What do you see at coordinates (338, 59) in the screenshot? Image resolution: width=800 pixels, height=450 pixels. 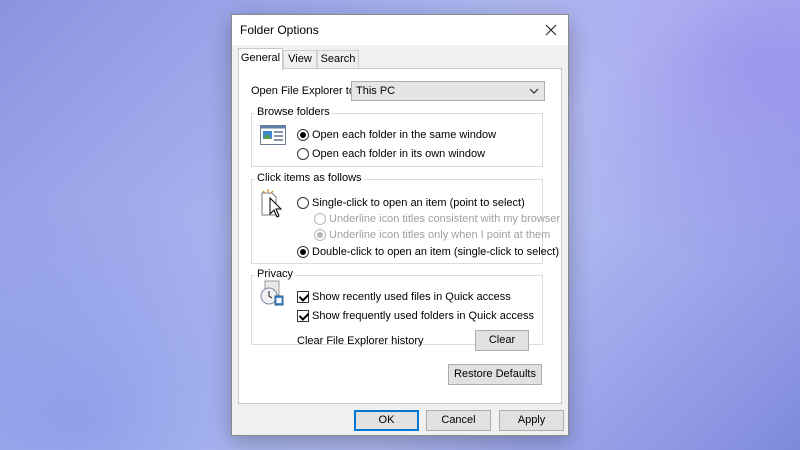 I see `tab-search: Search` at bounding box center [338, 59].